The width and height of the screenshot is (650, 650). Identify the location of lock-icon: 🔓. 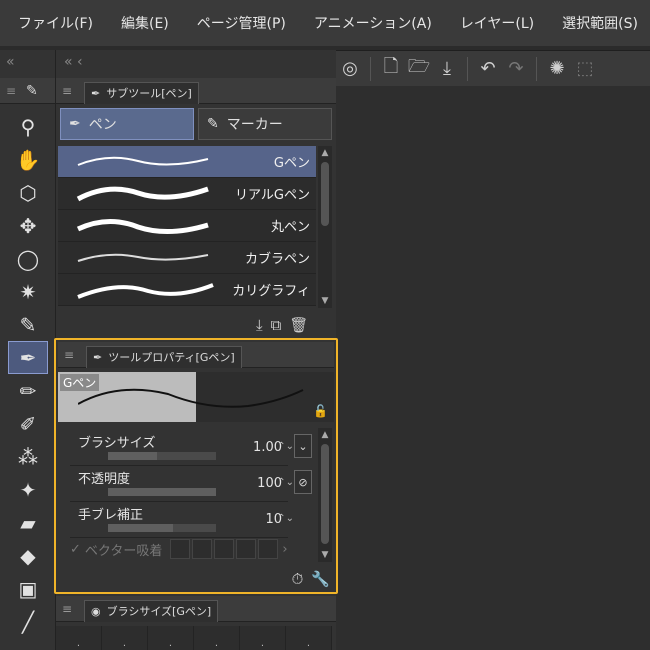
(320, 411).